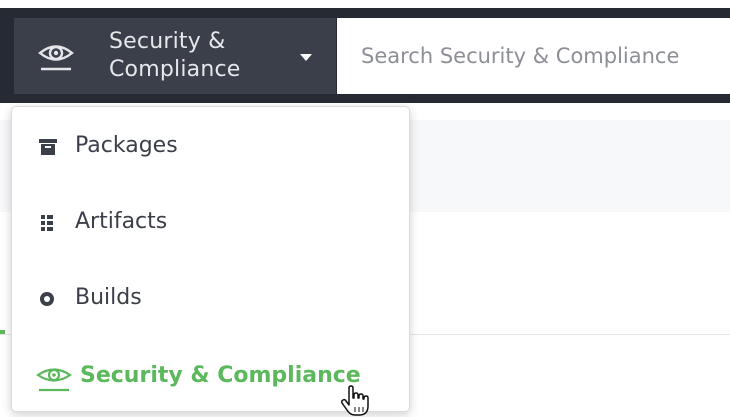  What do you see at coordinates (47, 223) in the screenshot?
I see `artifacts-icon` at bounding box center [47, 223].